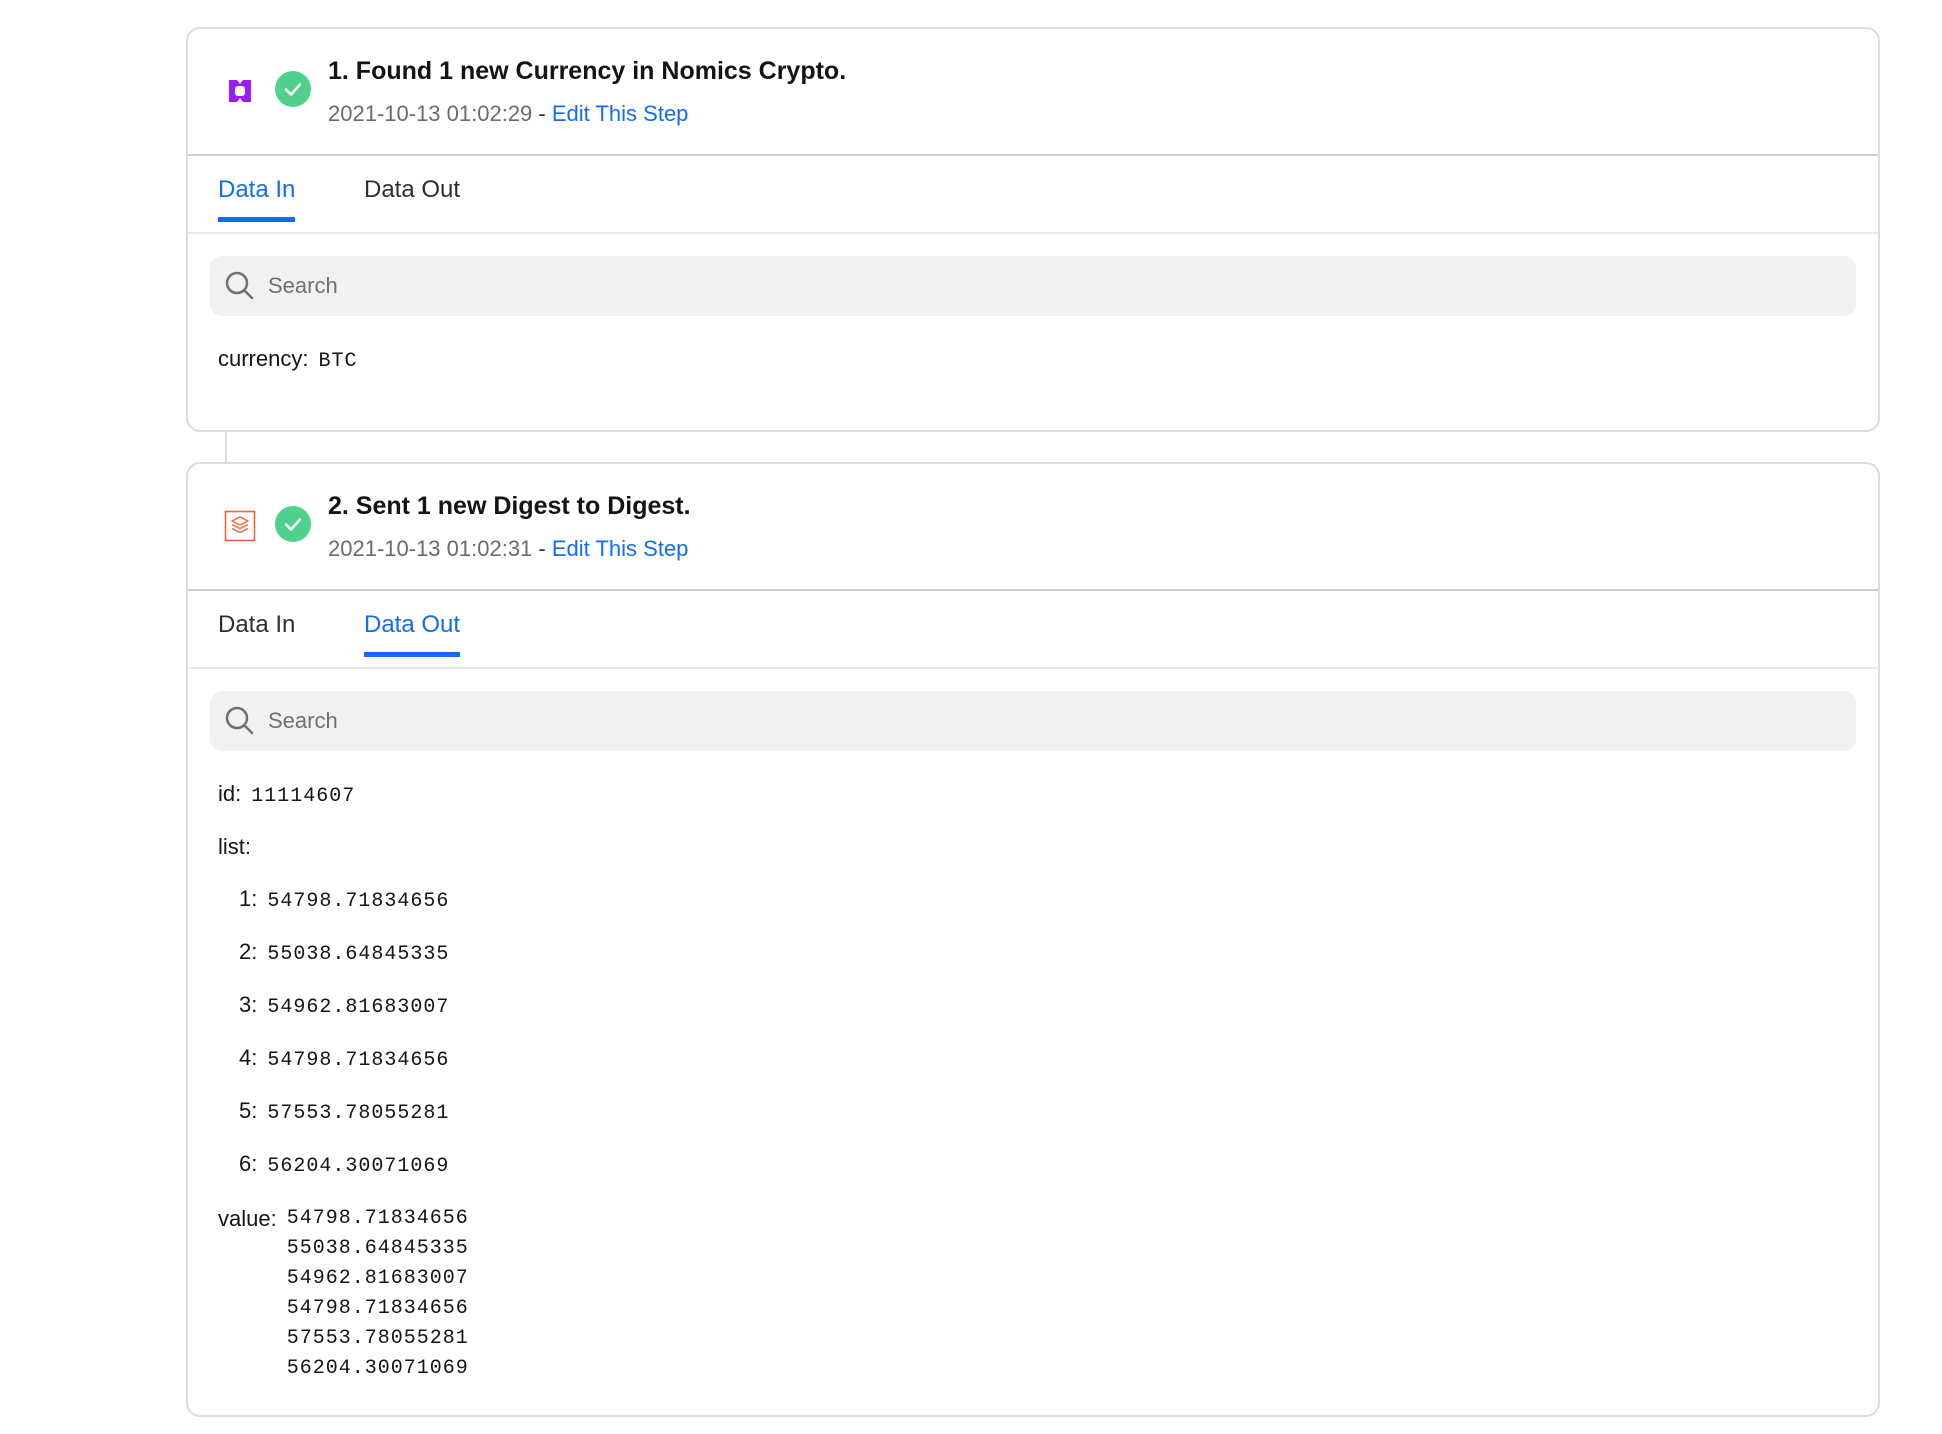  Describe the element at coordinates (226, 447) in the screenshot. I see `step-connector` at that location.